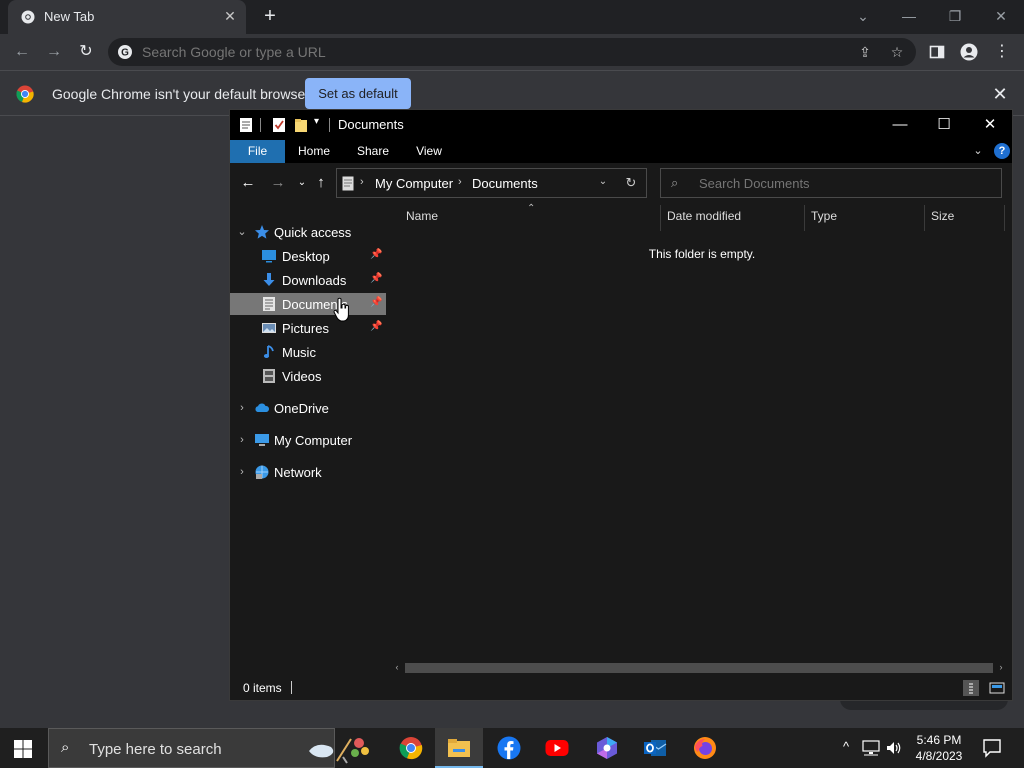  What do you see at coordinates (992, 748) in the screenshot?
I see `action-center-icon` at bounding box center [992, 748].